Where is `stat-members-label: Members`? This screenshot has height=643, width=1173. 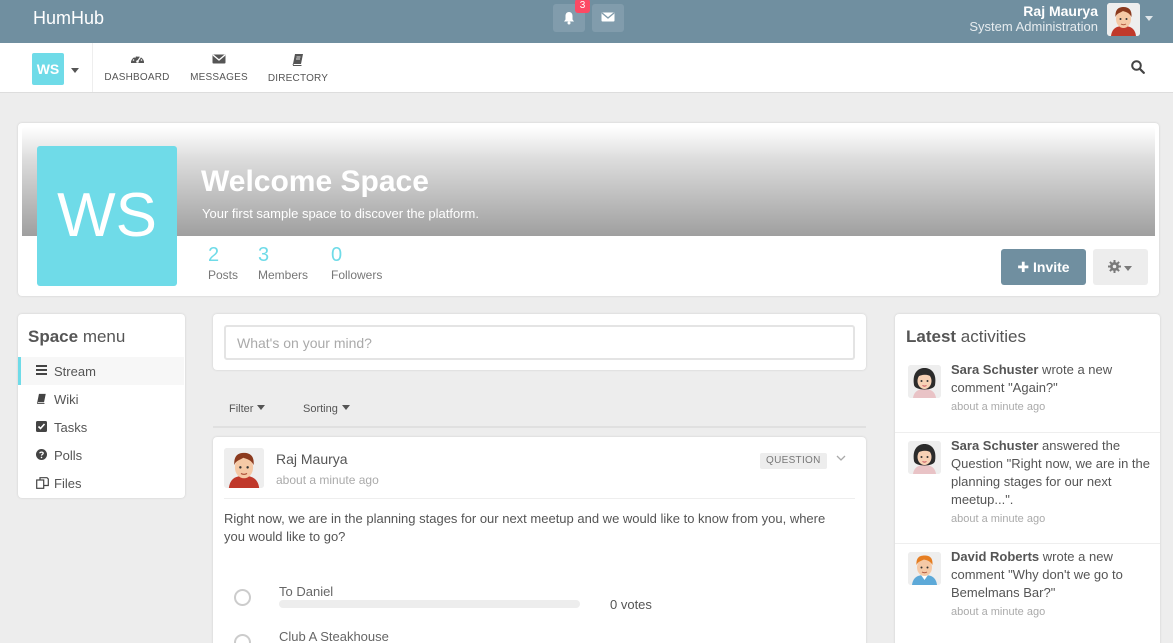
stat-members-label: Members is located at coordinates (283, 275).